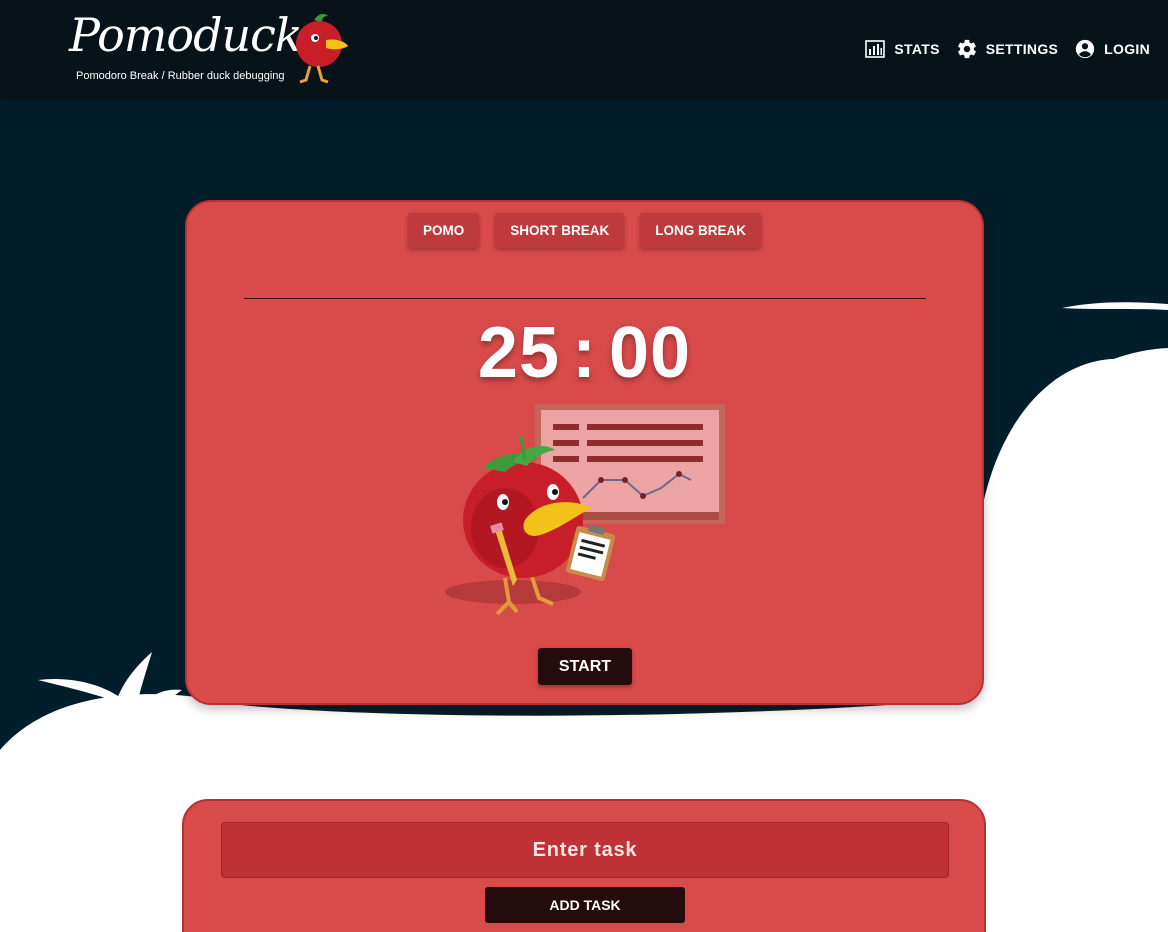 This screenshot has height=932, width=1168. Describe the element at coordinates (967, 49) in the screenshot. I see `gear-icon` at that location.